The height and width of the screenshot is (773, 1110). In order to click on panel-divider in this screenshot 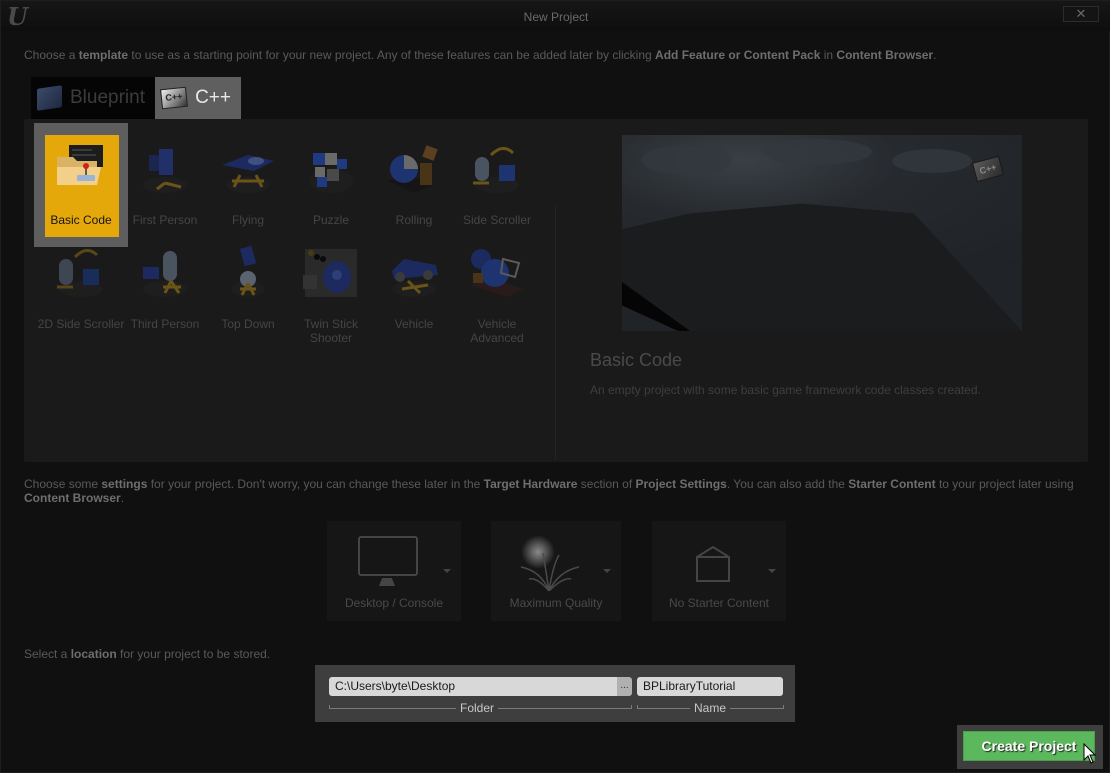, I will do `click(555, 332)`.